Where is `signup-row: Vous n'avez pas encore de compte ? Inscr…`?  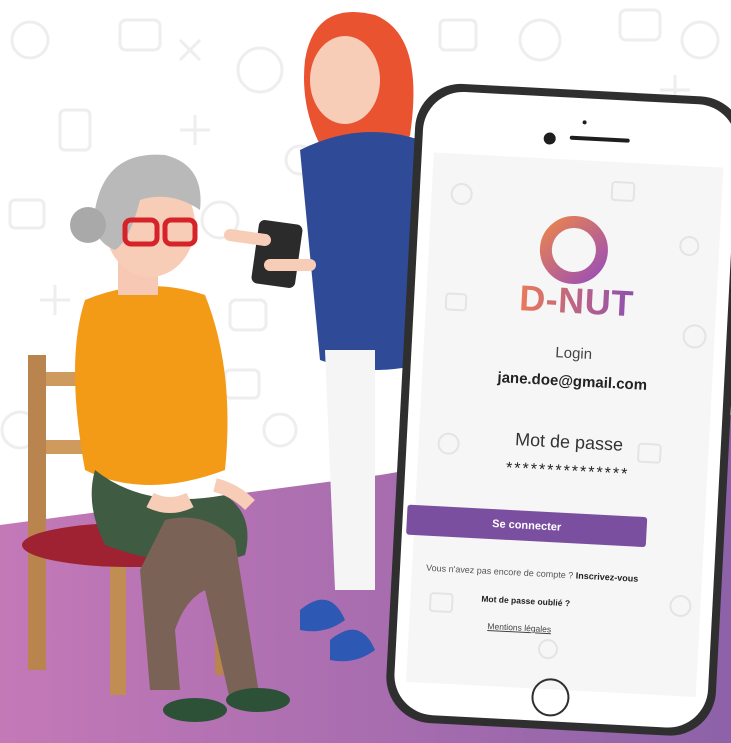
signup-row: Vous n'avez pas encore de compte ? Inscr… is located at coordinates (532, 573).